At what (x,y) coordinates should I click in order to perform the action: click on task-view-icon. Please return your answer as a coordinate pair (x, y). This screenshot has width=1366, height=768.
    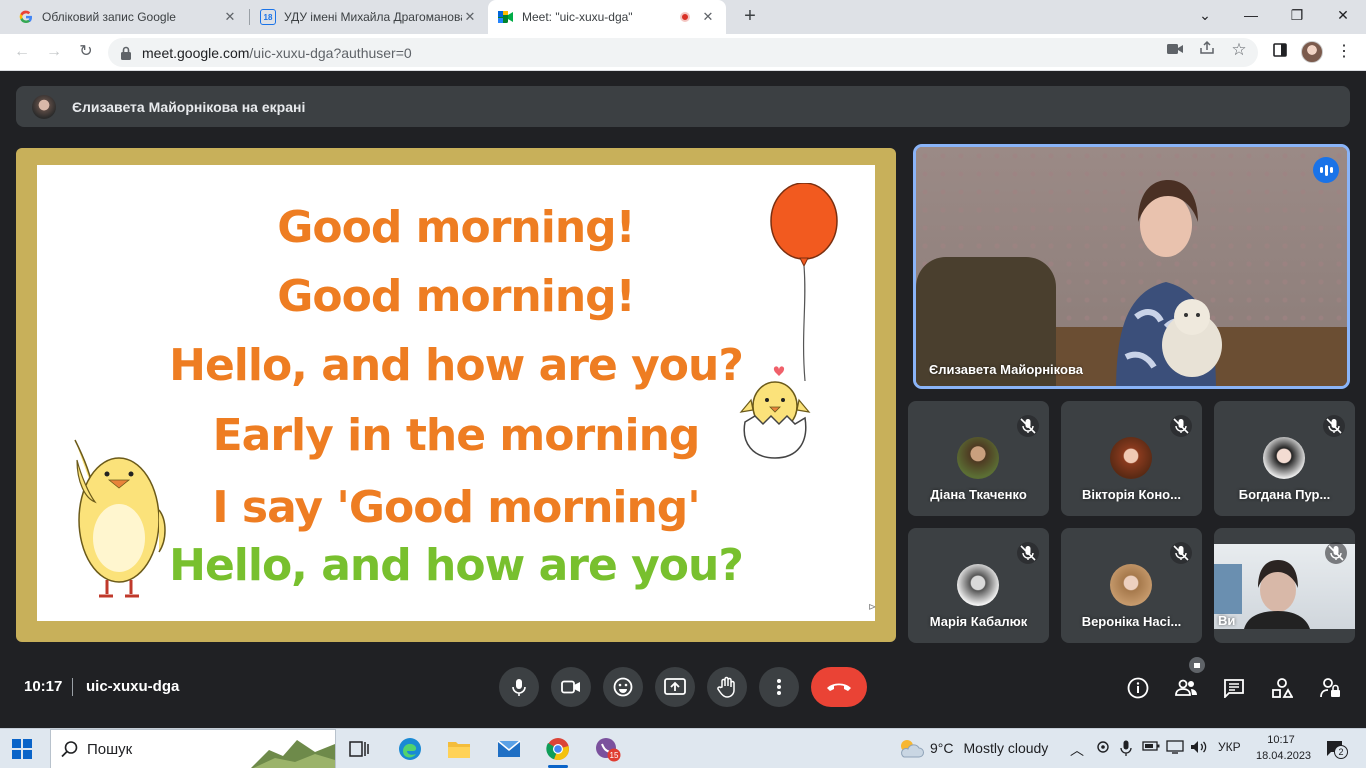
    Looking at the image, I should click on (359, 749).